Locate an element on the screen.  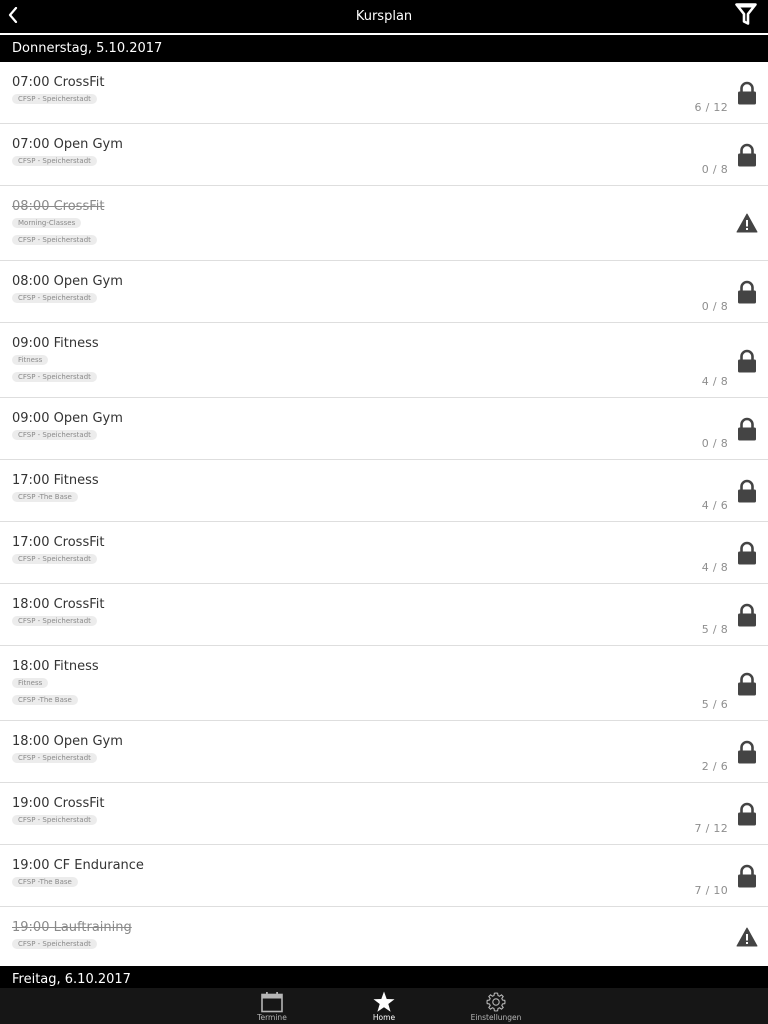
course-title: 19:00 CrossFit is located at coordinates (58, 803).